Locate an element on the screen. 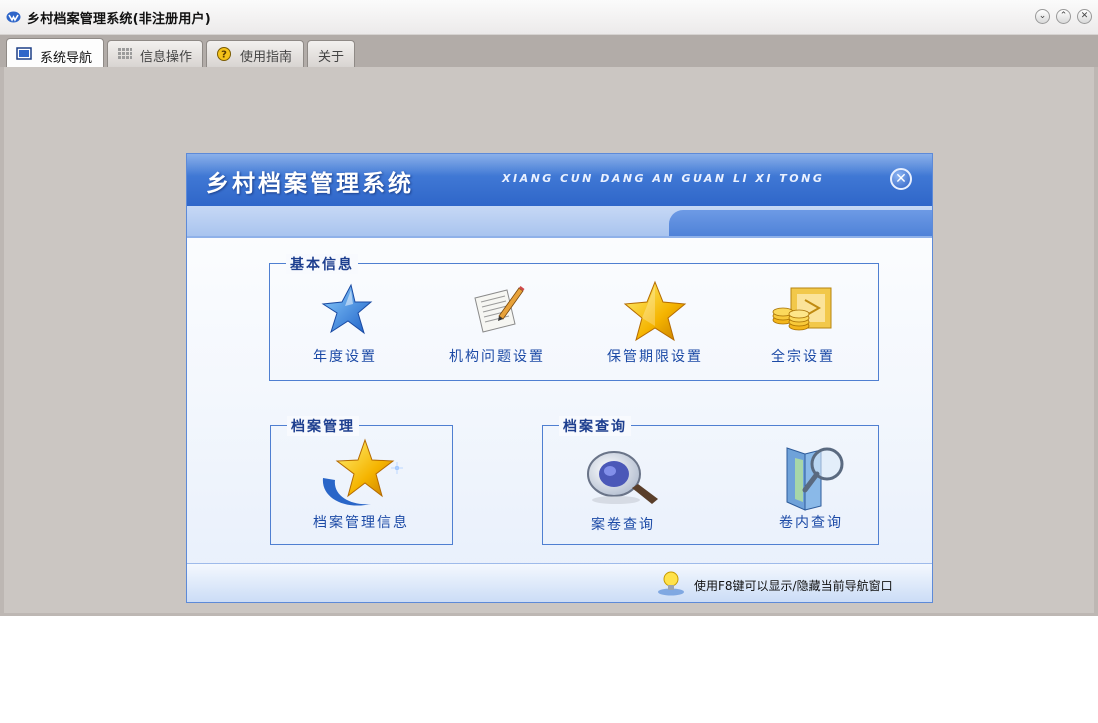  magnifier-icon is located at coordinates (622, 477).